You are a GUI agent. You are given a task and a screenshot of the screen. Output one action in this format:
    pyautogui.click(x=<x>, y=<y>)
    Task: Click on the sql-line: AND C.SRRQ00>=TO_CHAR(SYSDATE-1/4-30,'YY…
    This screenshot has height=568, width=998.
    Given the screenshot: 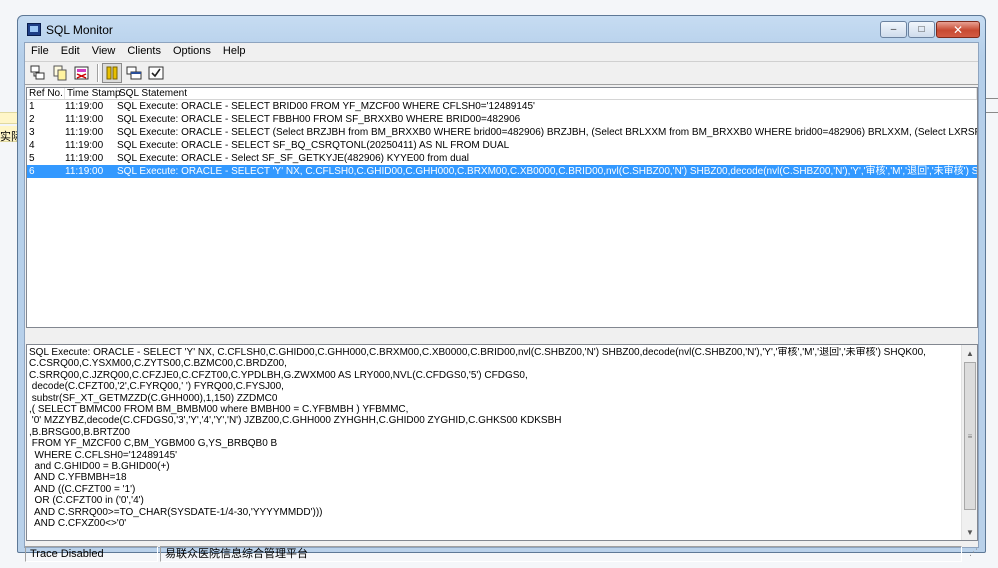 What is the action you would take?
    pyautogui.click(x=176, y=512)
    